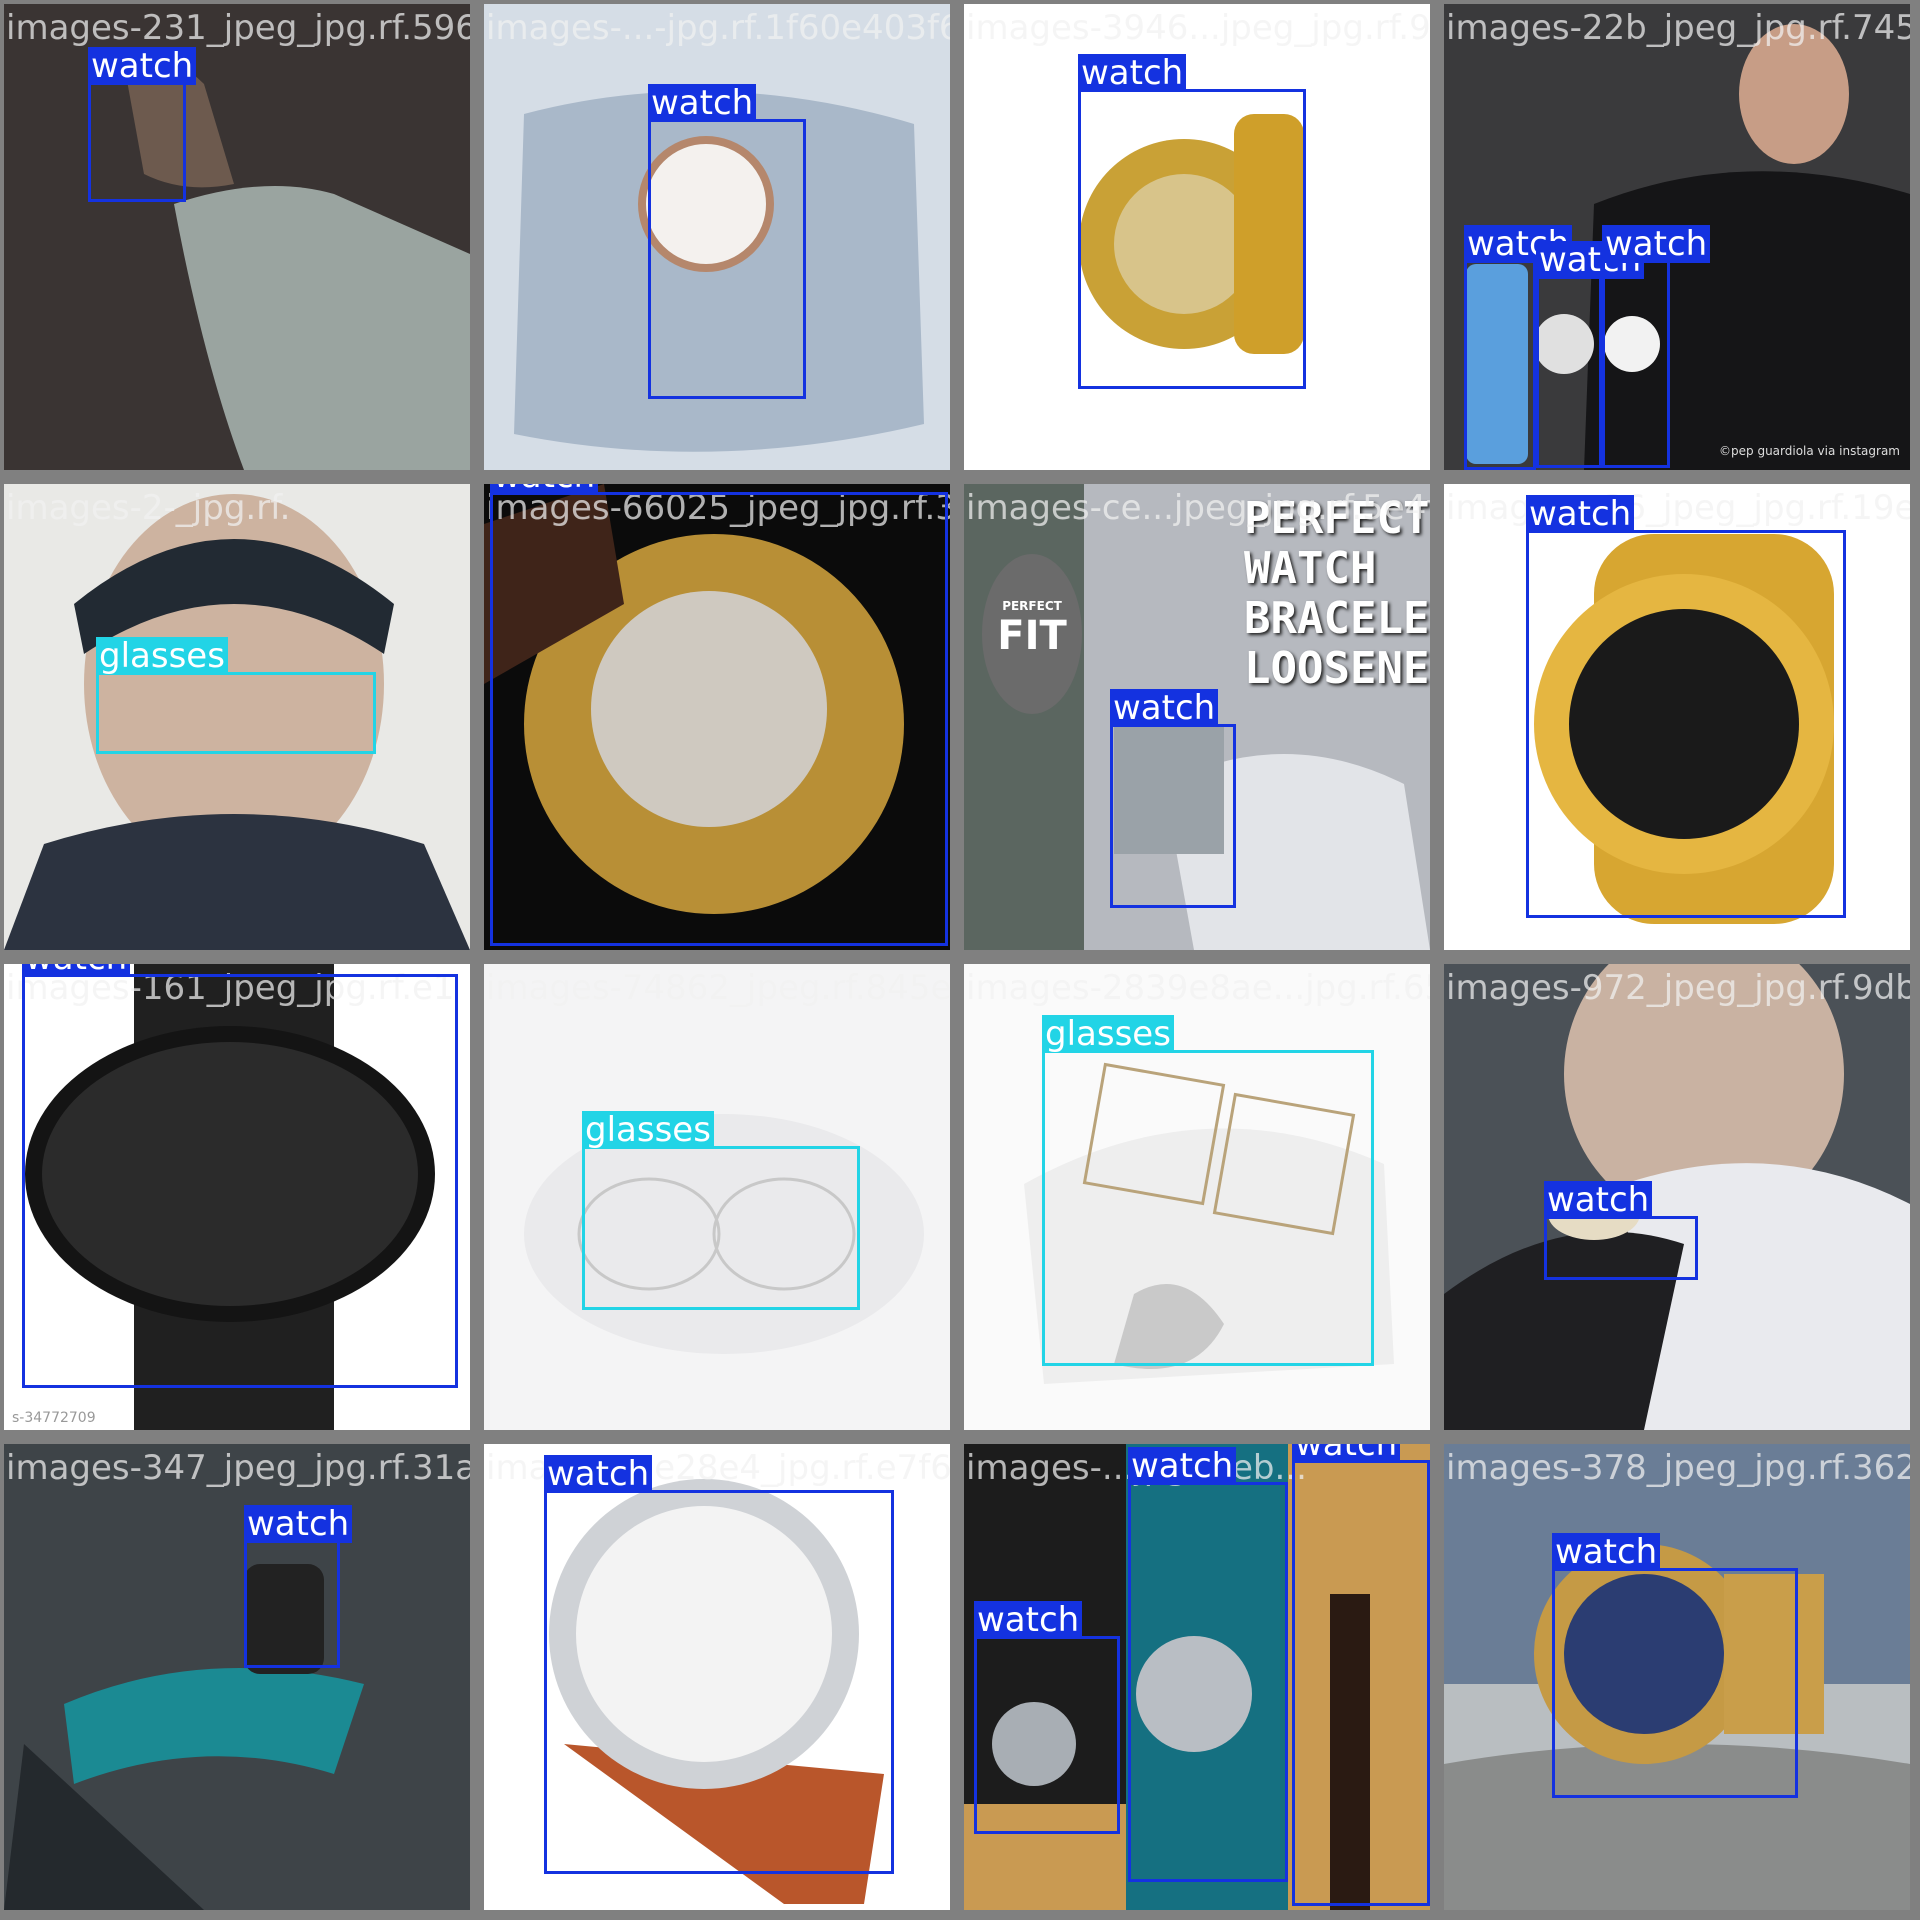 The image size is (1920, 1920). Describe the element at coordinates (1678, 1468) in the screenshot. I see `tile-filename: images-378_jpeg_jpg.rf.3623` at that location.